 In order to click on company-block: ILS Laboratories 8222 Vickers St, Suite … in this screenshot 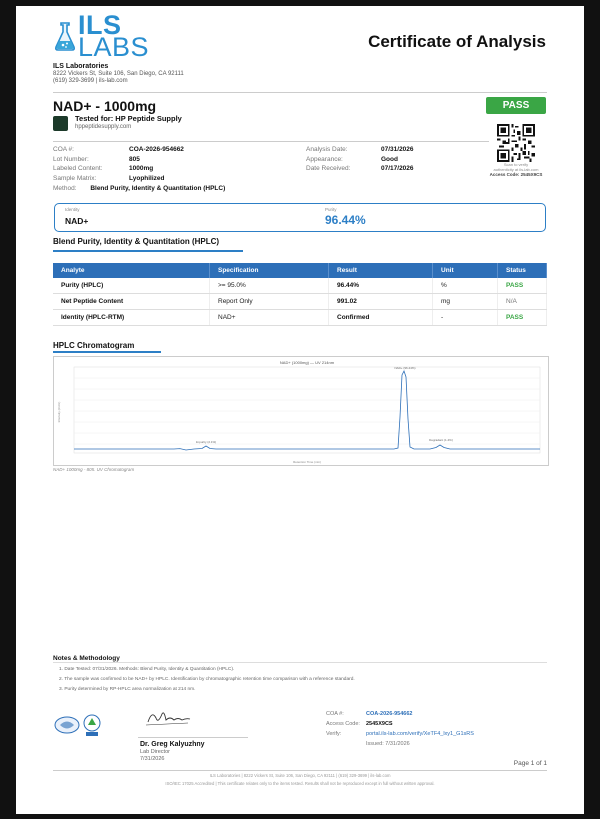, I will do `click(118, 74)`.